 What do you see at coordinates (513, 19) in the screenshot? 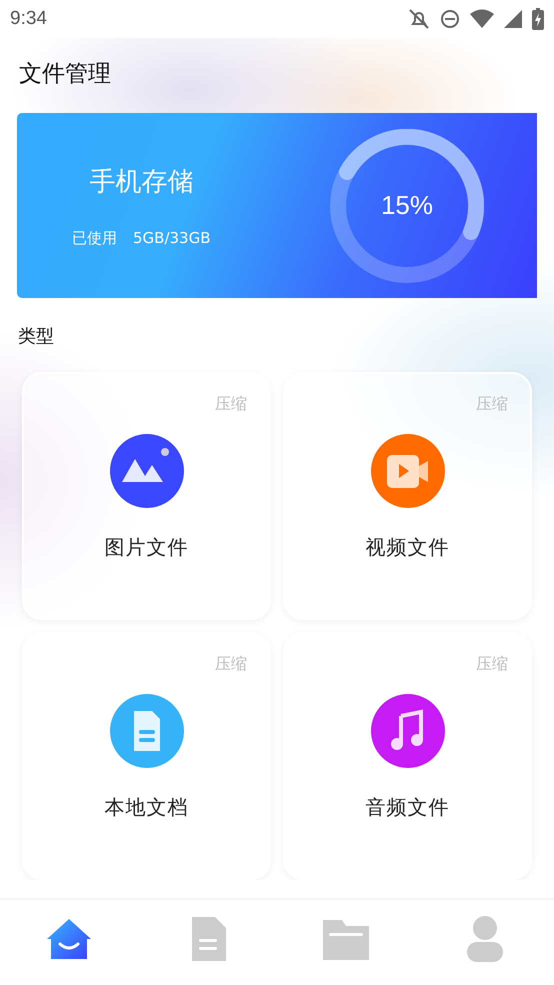
I see `signal-icon` at bounding box center [513, 19].